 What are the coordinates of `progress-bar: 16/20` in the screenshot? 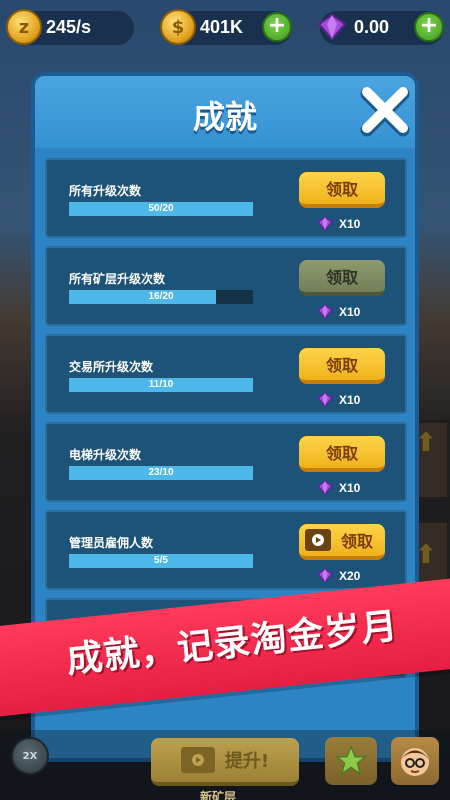 It's located at (161, 297).